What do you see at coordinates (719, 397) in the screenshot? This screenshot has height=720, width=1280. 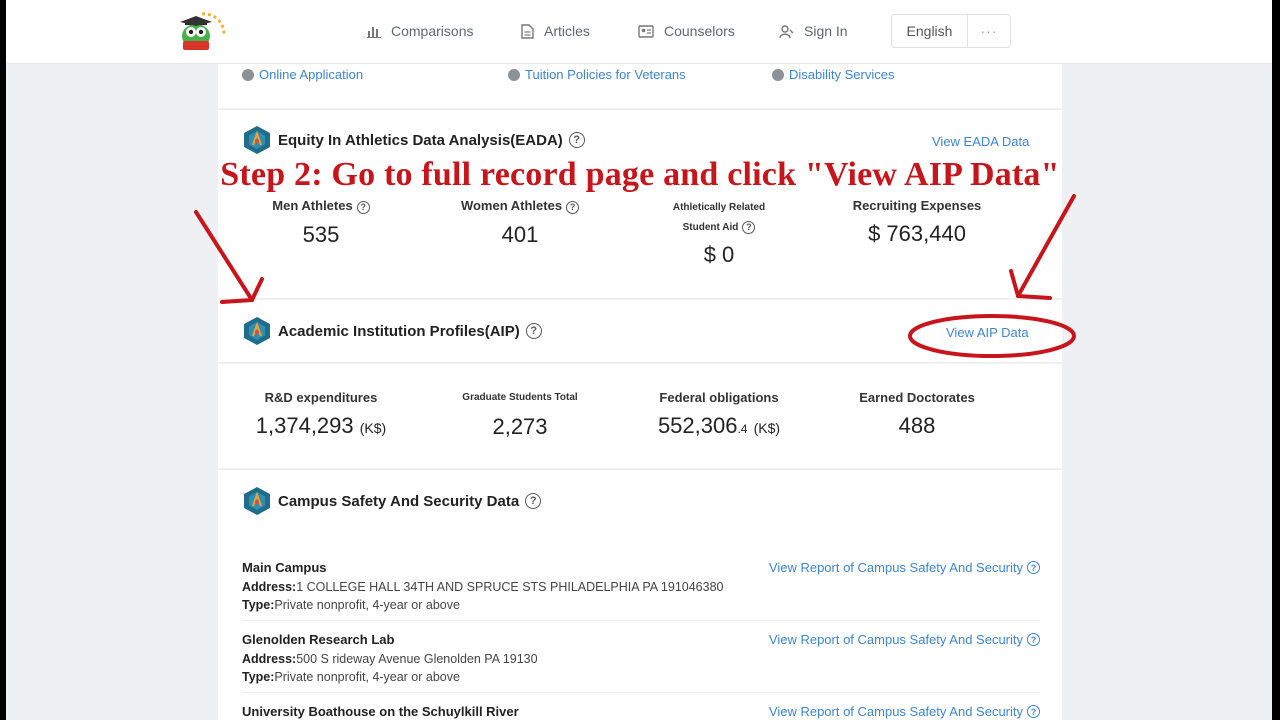 I see `stat-label: Federal obligations` at bounding box center [719, 397].